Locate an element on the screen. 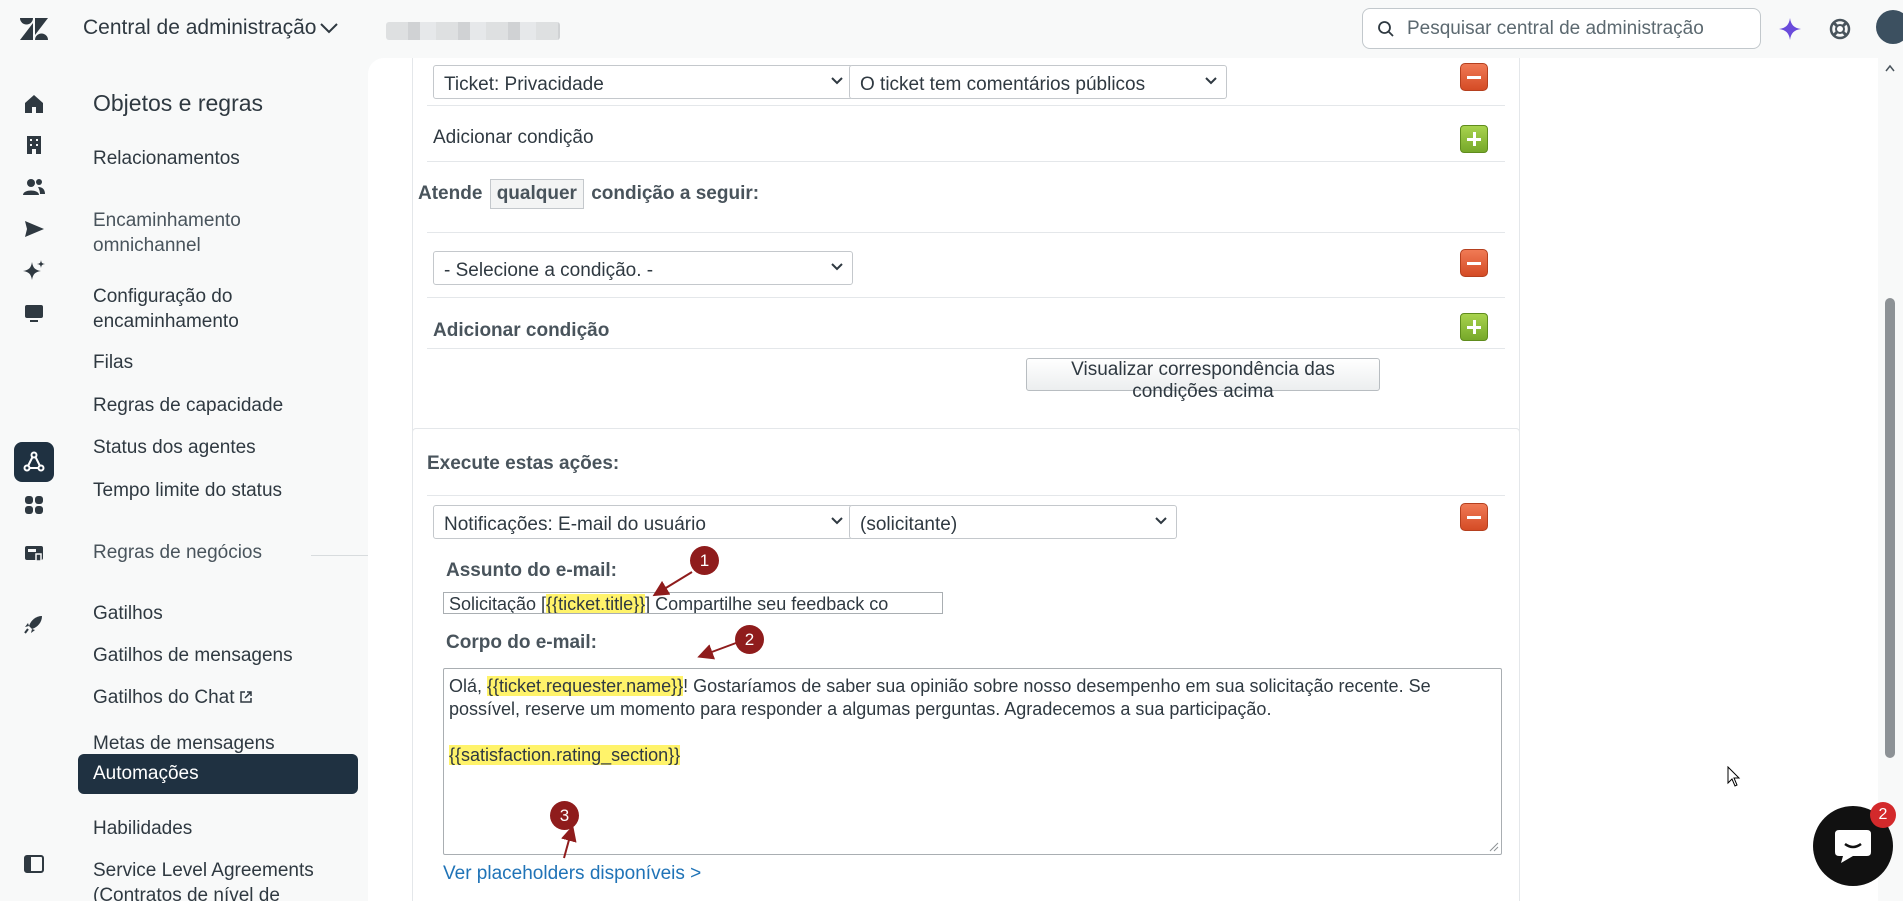 Image resolution: width=1903 pixels, height=901 pixels. nav-item-status-agentes: Status dos agentes is located at coordinates (223, 447).